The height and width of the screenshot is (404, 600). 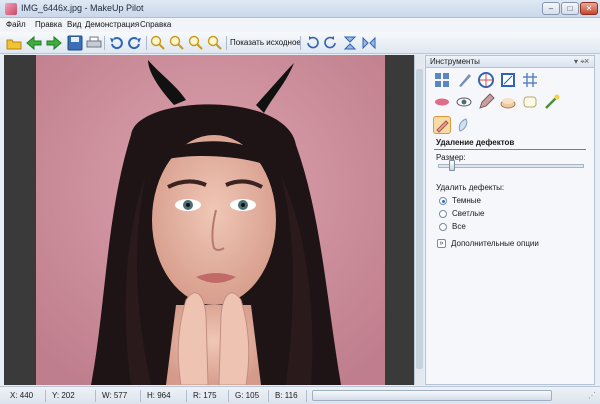 I want to click on brush-tool-icon, so click(x=464, y=80).